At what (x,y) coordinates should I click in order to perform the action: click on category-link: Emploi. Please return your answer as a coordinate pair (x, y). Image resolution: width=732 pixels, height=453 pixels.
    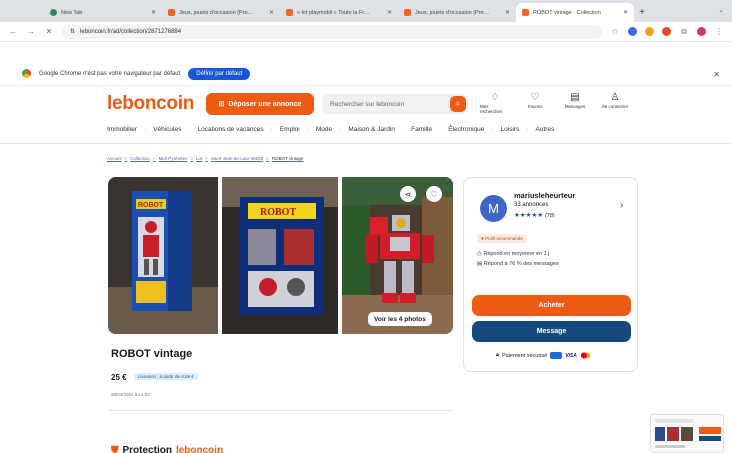
    Looking at the image, I should click on (290, 129).